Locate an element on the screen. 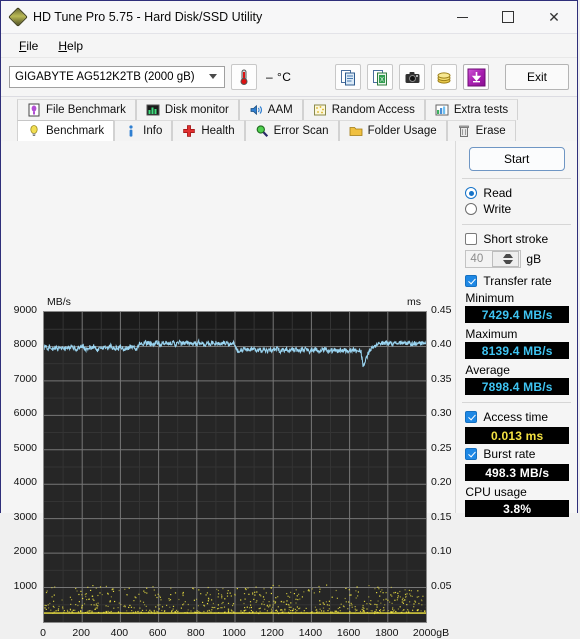 The height and width of the screenshot is (639, 580). tab-folder-usage: Folder Usage is located at coordinates (393, 130).